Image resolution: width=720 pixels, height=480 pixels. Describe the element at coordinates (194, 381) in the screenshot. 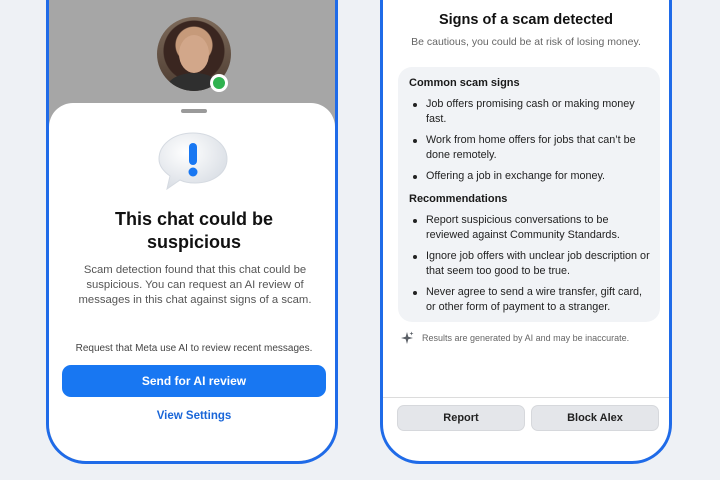

I see `send-for-ai-review-button: Send for AI review` at that location.